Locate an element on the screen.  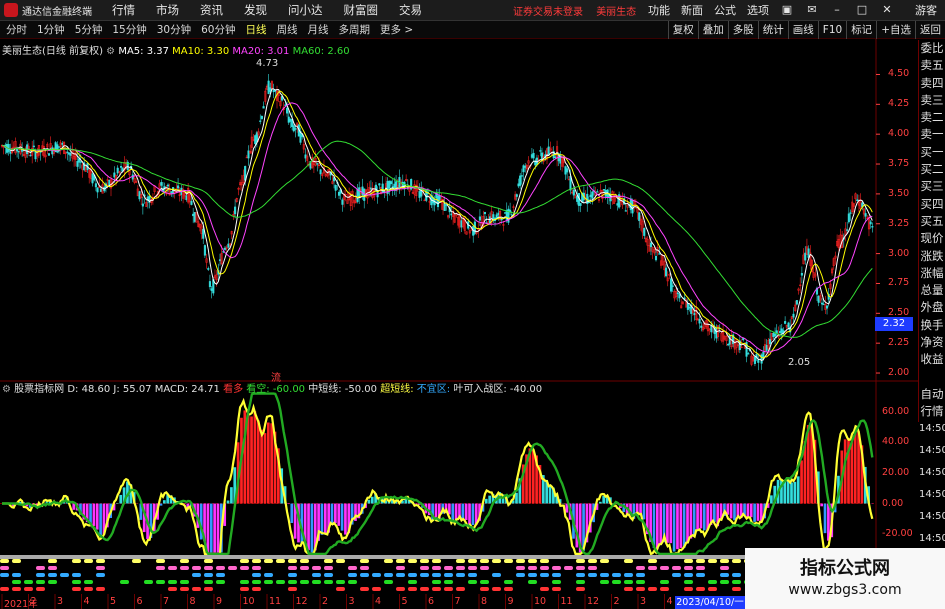
tool-adjust: 复权 is located at coordinates (682, 29).